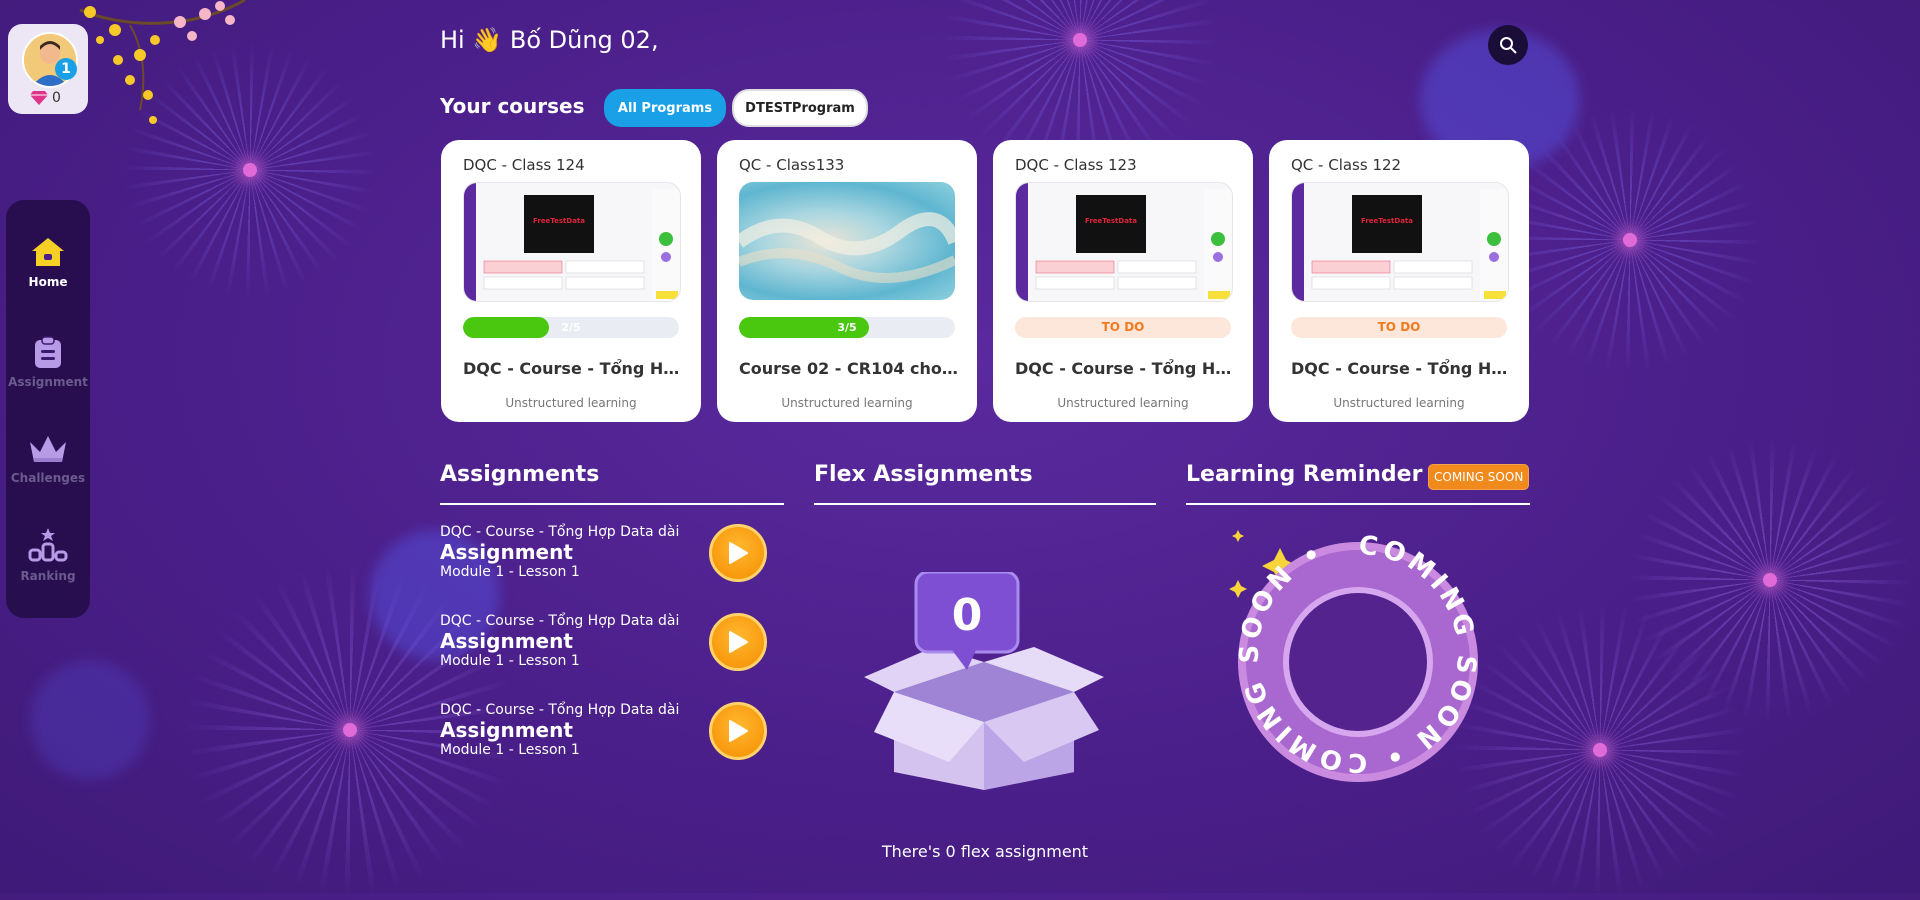 The width and height of the screenshot is (1920, 900). What do you see at coordinates (792, 165) in the screenshot?
I see `class-name: QC - Class133` at bounding box center [792, 165].